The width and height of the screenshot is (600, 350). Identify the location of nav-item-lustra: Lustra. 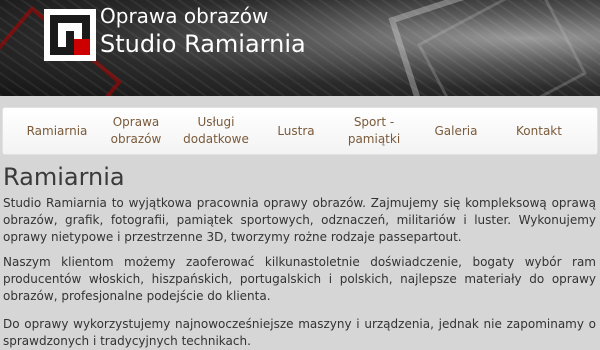
(296, 131).